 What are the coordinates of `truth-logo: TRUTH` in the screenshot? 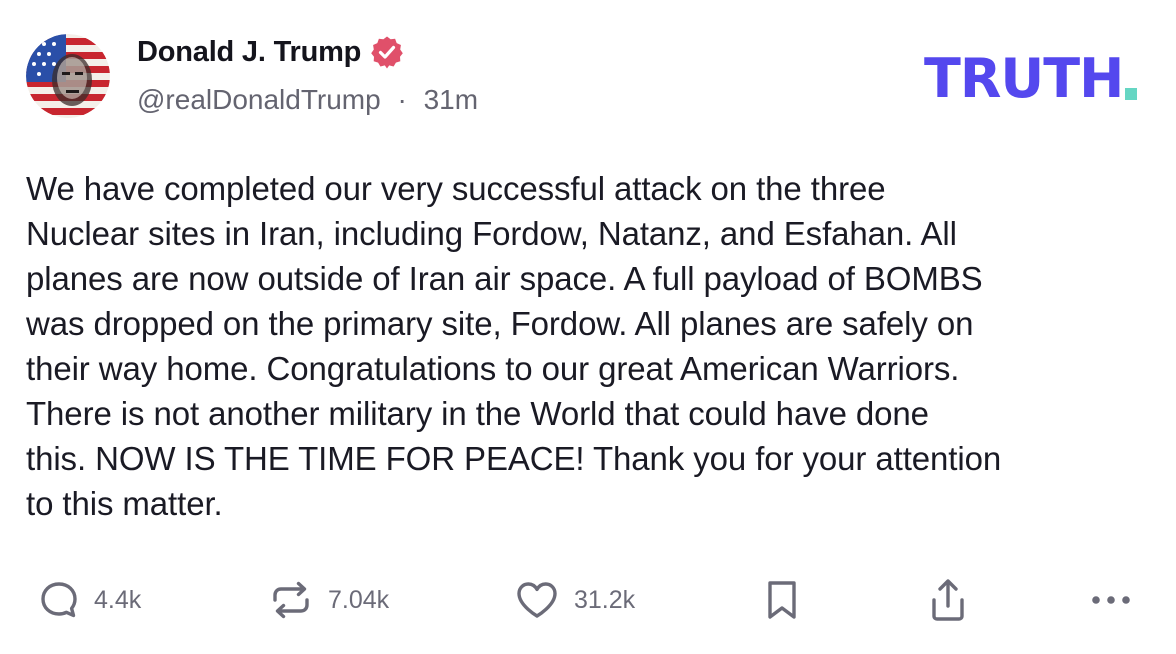 It's located at (1031, 78).